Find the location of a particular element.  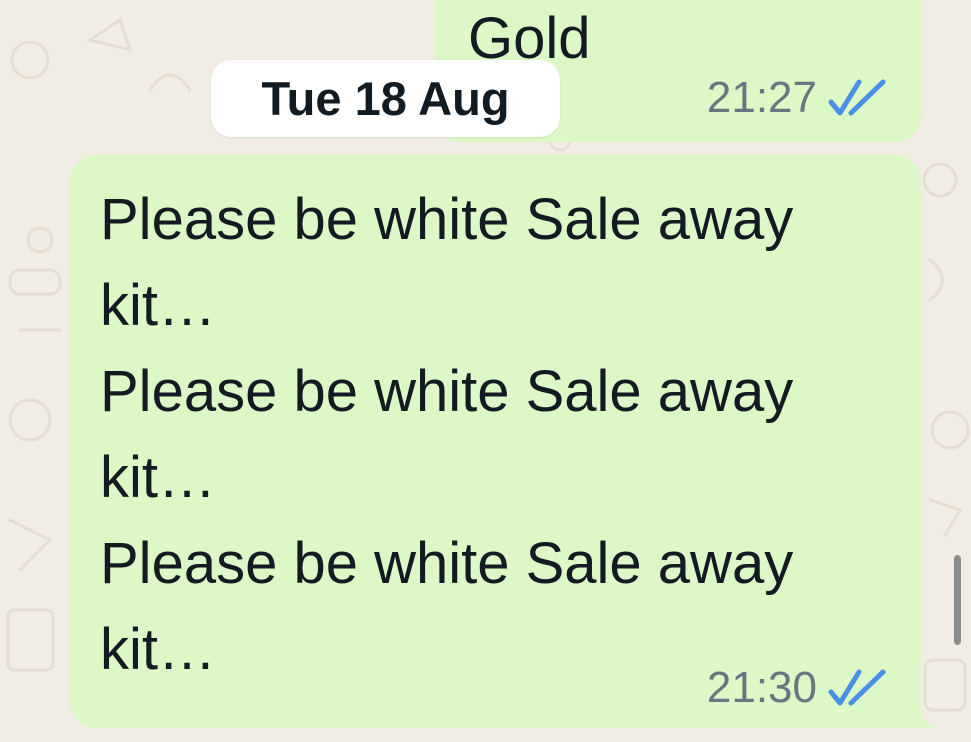

scrollbar-thumb is located at coordinates (957, 600).